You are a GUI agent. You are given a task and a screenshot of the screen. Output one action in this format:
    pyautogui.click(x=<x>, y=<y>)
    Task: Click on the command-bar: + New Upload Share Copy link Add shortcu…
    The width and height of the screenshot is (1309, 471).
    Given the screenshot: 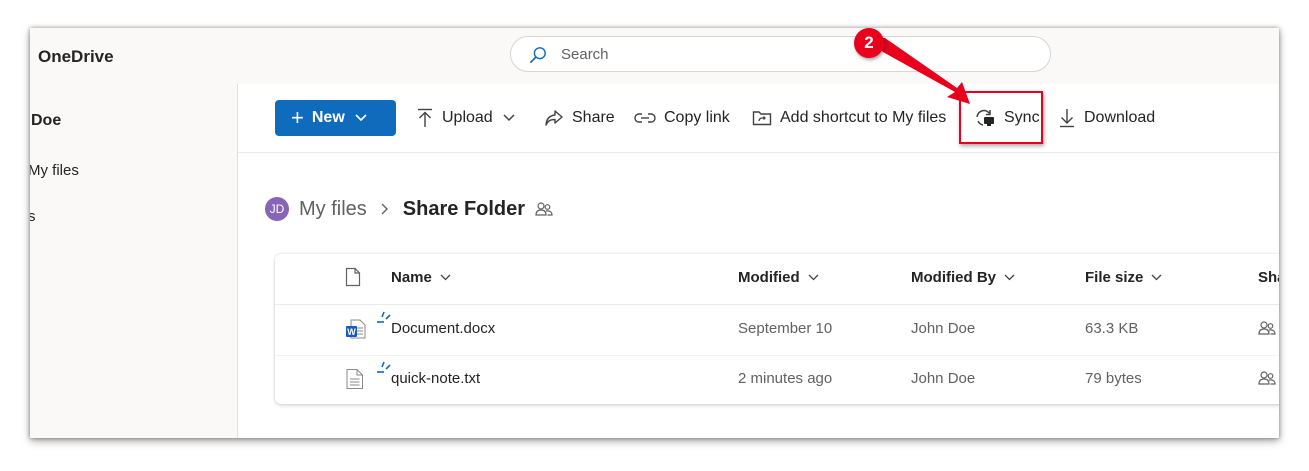 What is the action you would take?
    pyautogui.click(x=758, y=118)
    